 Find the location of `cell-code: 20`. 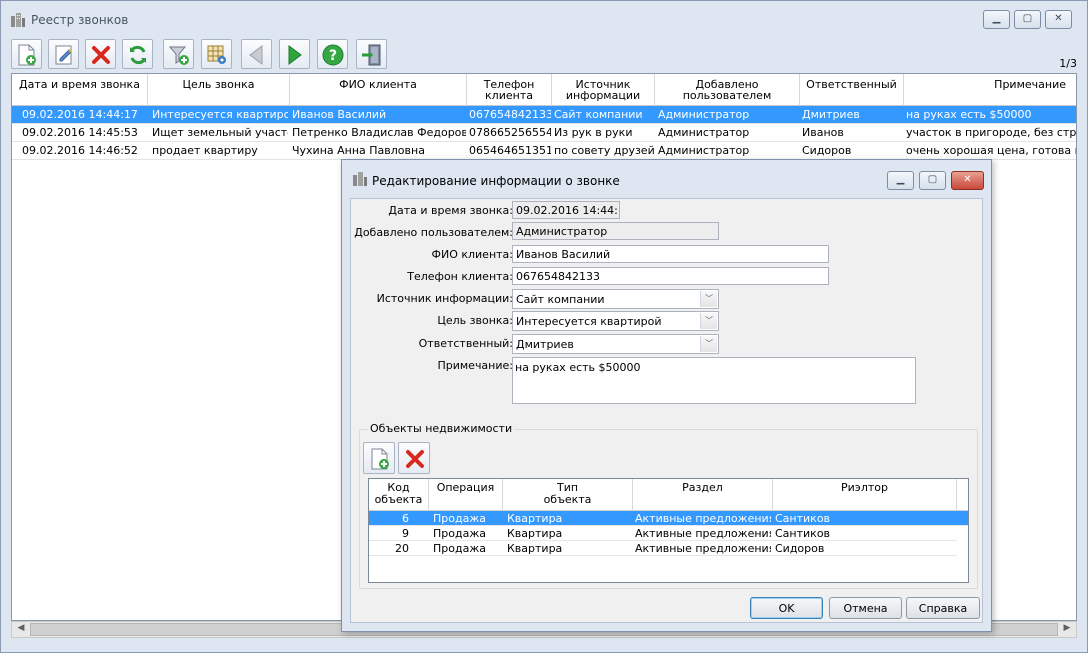

cell-code: 20 is located at coordinates (402, 548).